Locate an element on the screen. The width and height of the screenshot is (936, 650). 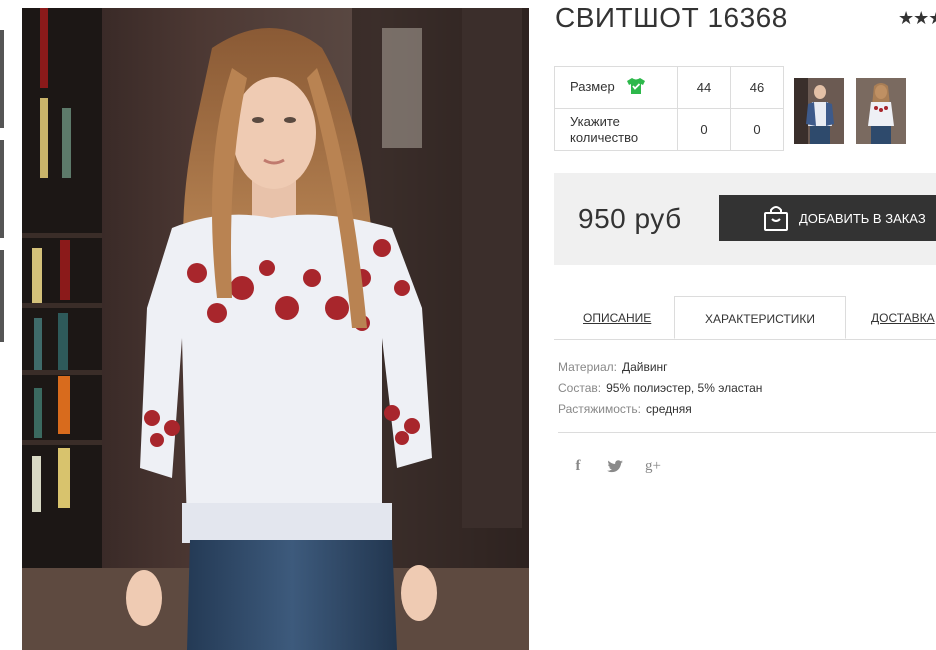
size-chart-shirt-icon is located at coordinates (636, 87).